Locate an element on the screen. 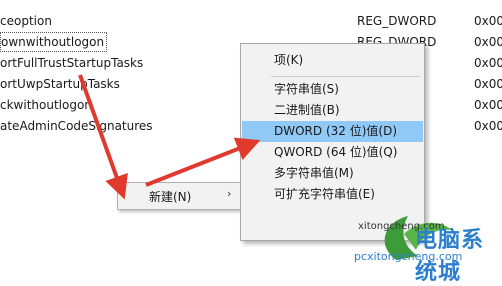 This screenshot has height=286, width=502. value-name: ceoption is located at coordinates (26, 21).